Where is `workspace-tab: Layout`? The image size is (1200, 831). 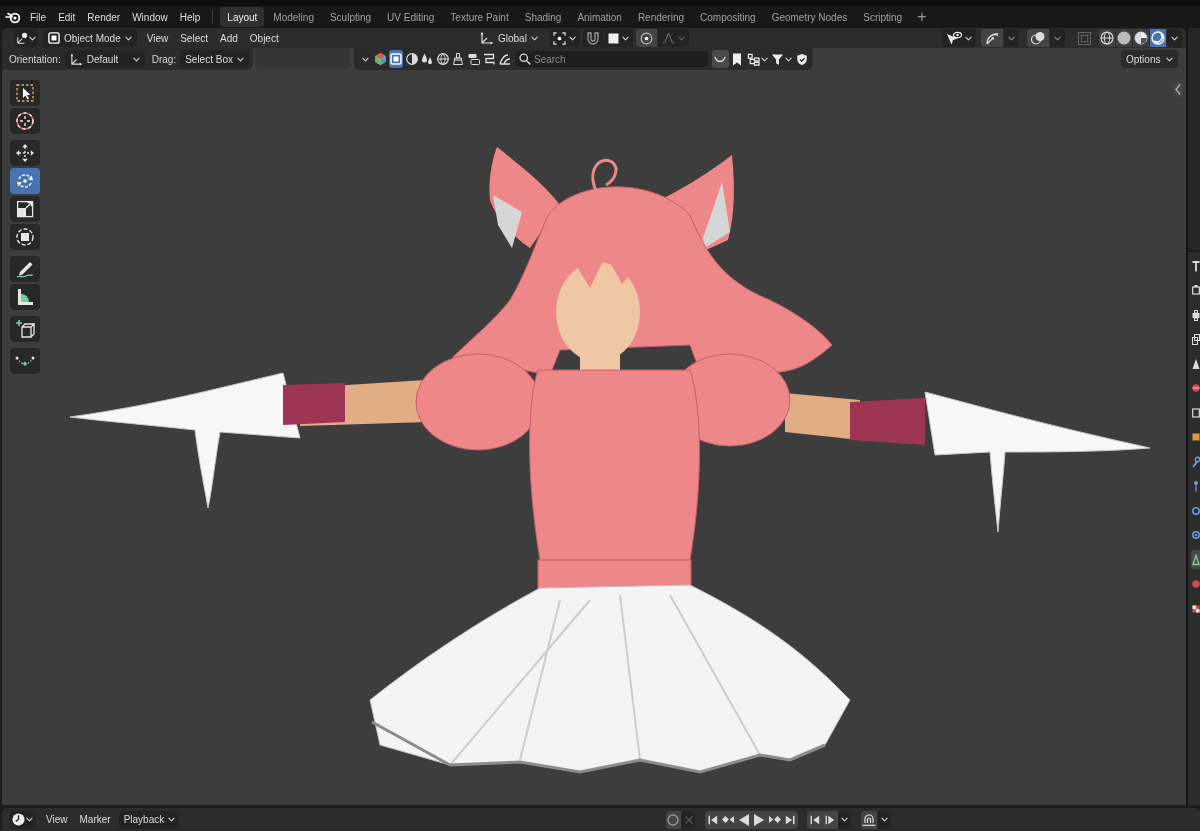 workspace-tab: Layout is located at coordinates (242, 17).